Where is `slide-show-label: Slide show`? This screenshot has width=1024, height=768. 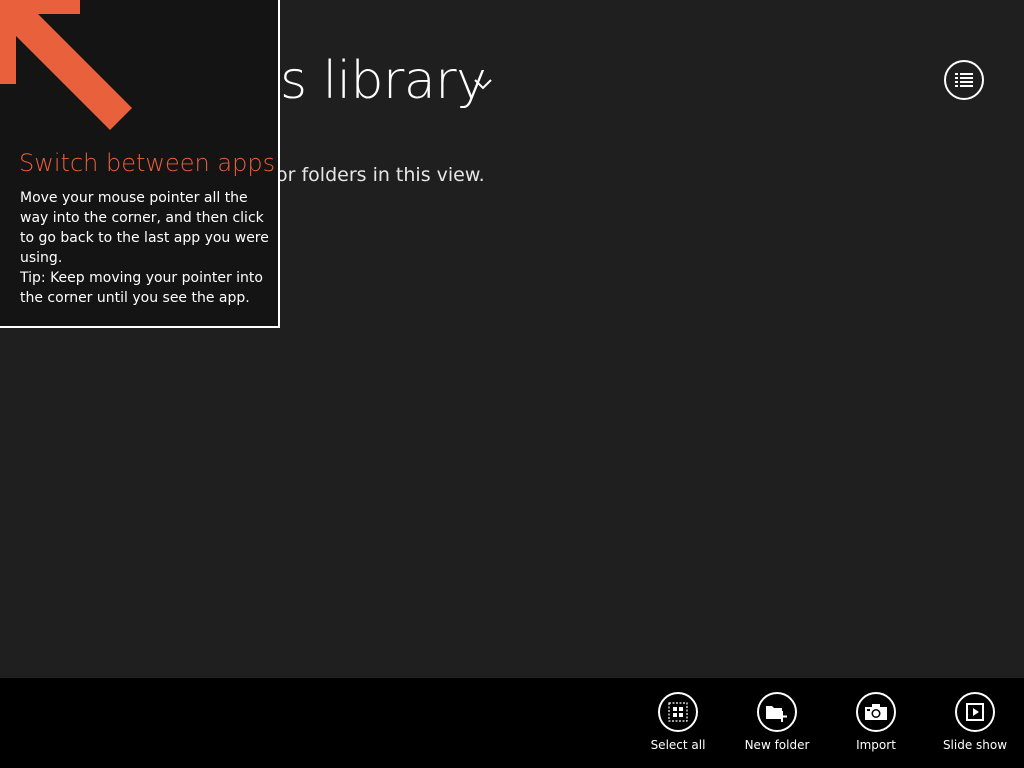 slide-show-label: Slide show is located at coordinates (975, 745).